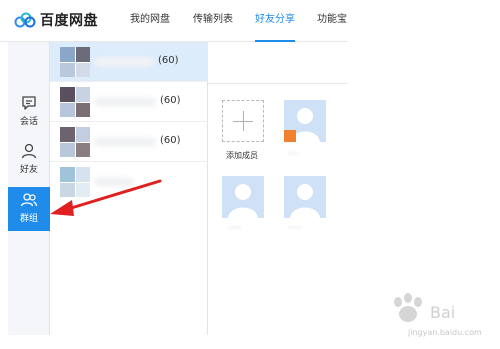 Image resolution: width=500 pixels, height=349 pixels. I want to click on chat-icon, so click(29, 103).